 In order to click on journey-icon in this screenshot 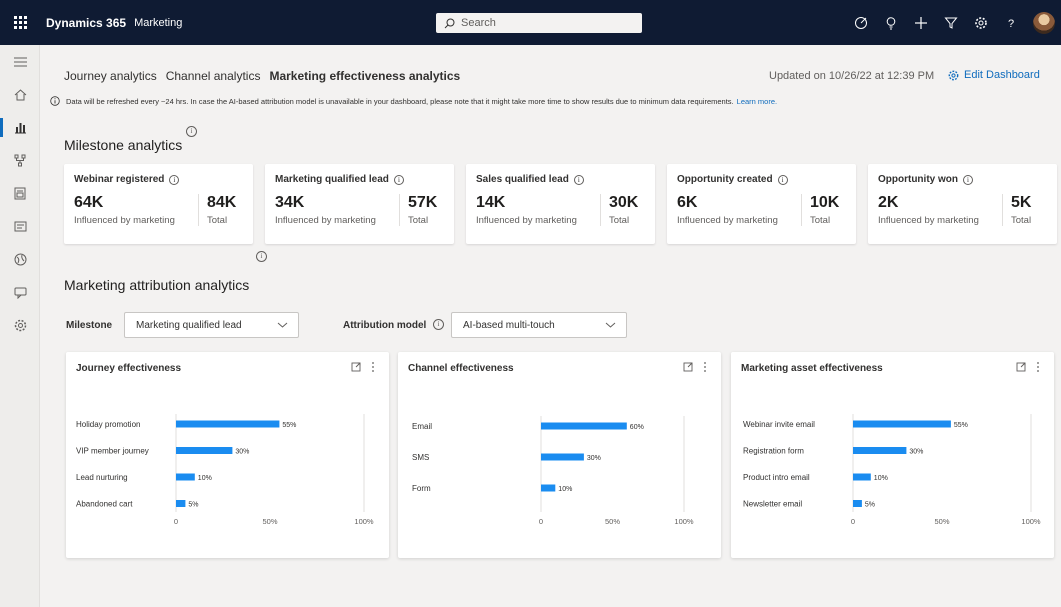, I will do `click(20, 160)`.